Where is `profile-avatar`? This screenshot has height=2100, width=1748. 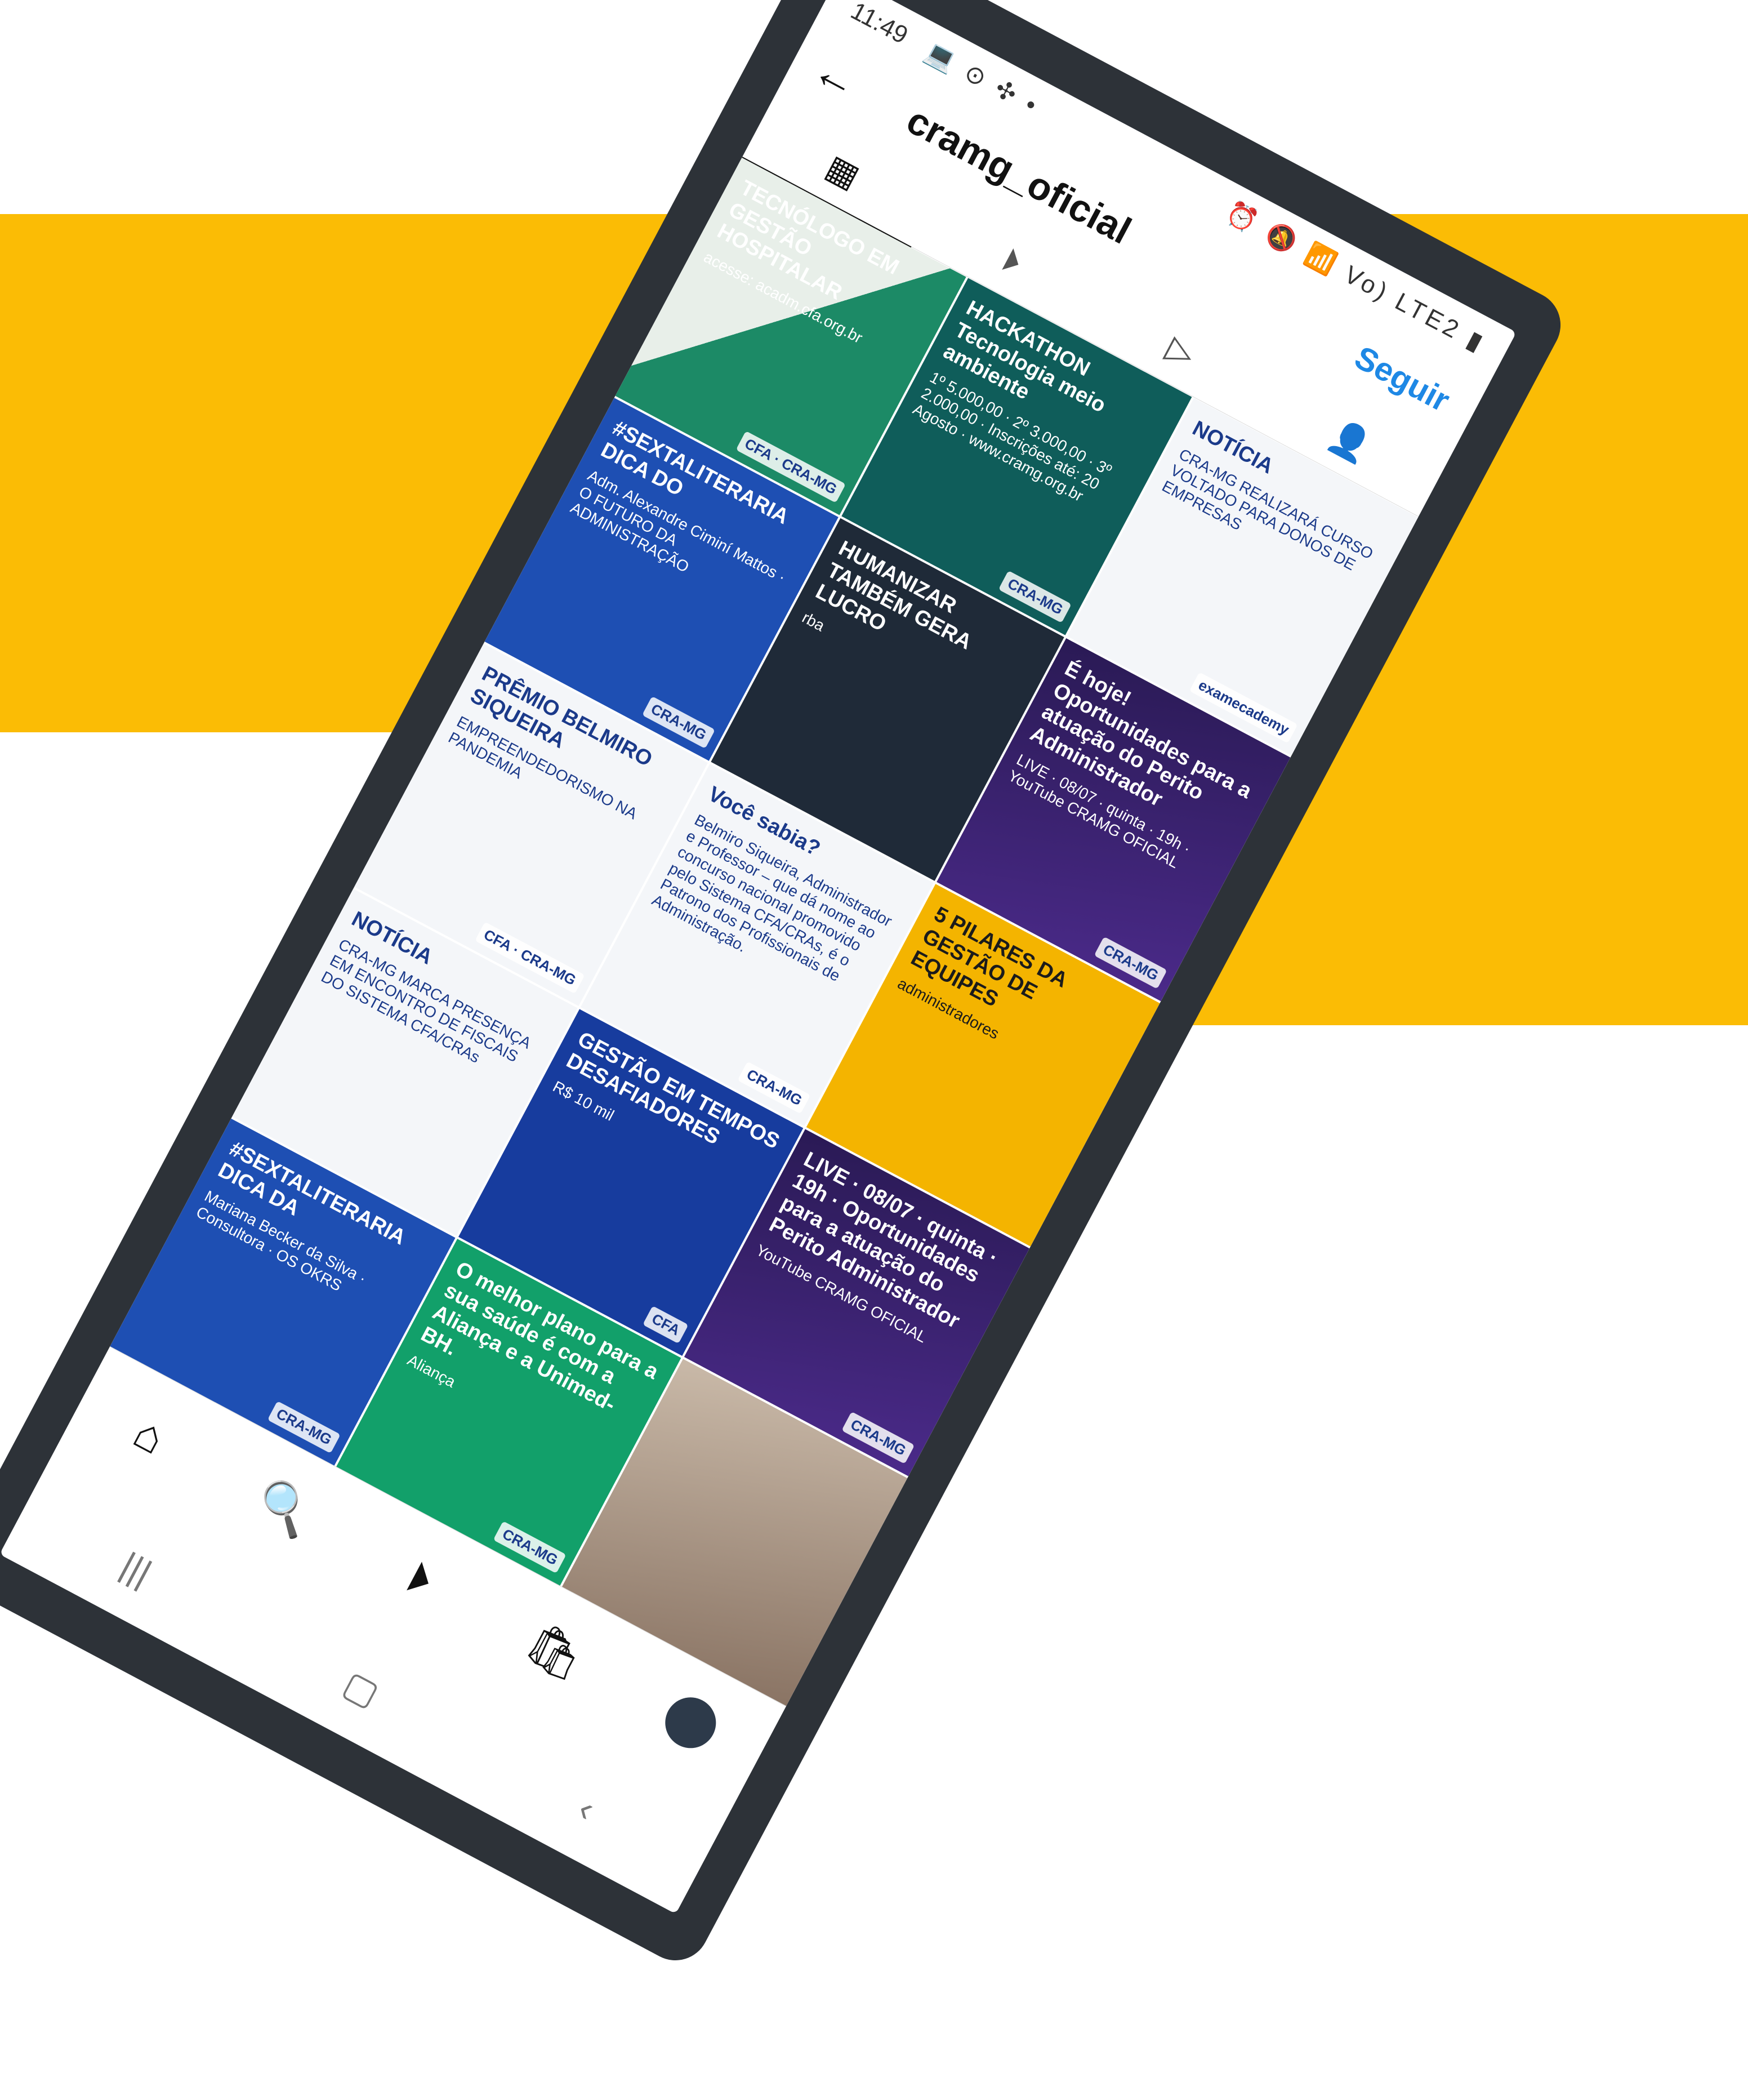
profile-avatar is located at coordinates (690, 1723).